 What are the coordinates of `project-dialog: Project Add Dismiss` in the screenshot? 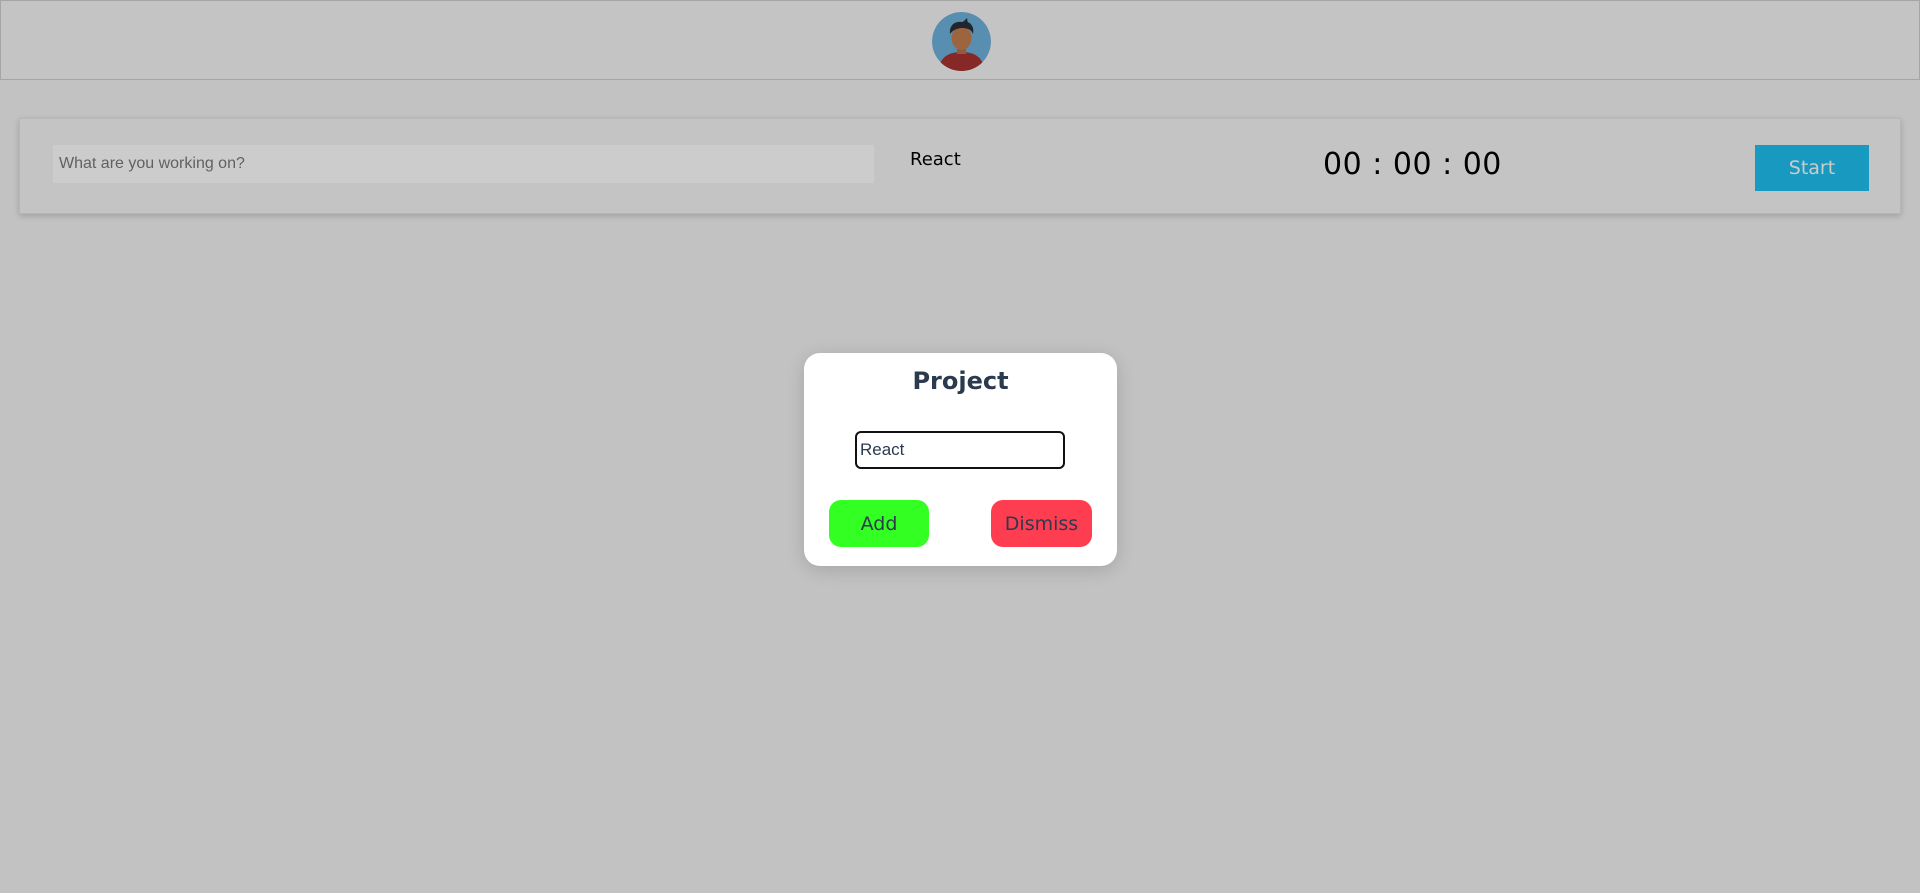 It's located at (960, 459).